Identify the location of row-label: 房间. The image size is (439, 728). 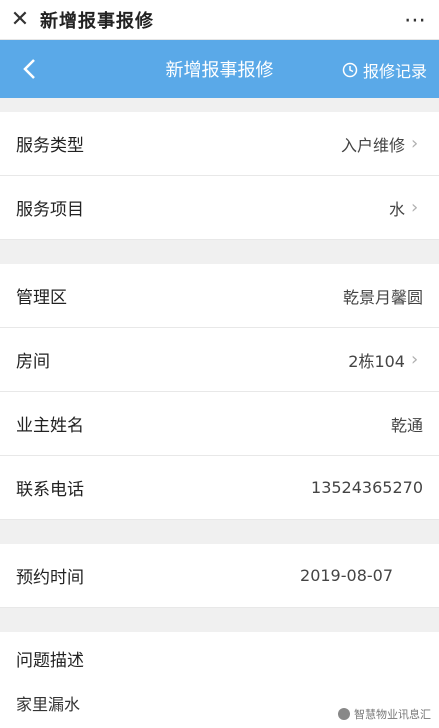
(33, 362).